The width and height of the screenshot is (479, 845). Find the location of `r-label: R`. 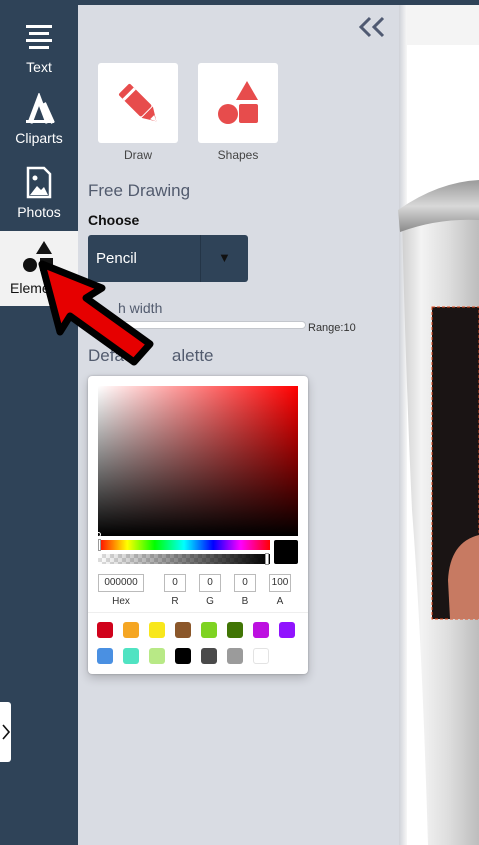

r-label: R is located at coordinates (175, 601).